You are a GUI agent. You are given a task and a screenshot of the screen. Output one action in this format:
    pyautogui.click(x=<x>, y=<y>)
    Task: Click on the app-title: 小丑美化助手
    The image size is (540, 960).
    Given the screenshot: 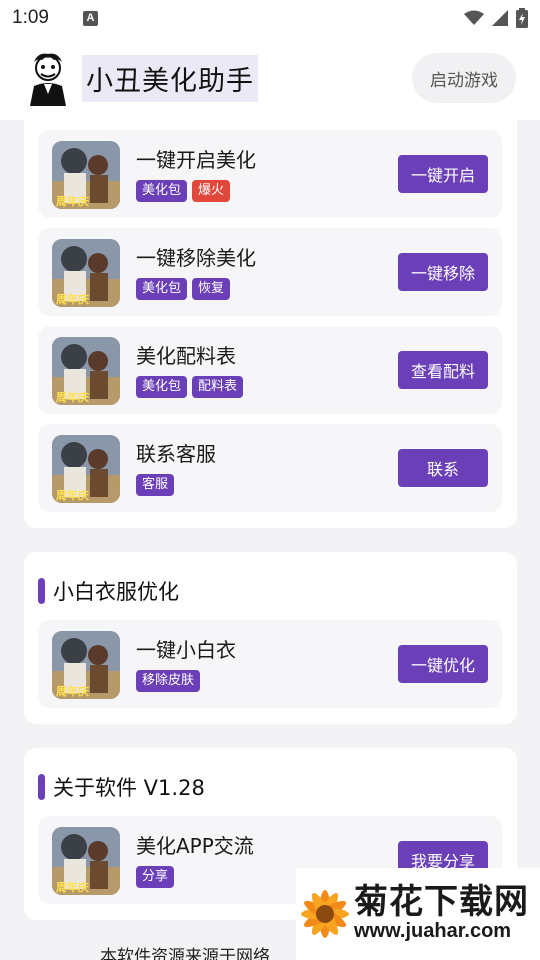 What is the action you would take?
    pyautogui.click(x=170, y=78)
    